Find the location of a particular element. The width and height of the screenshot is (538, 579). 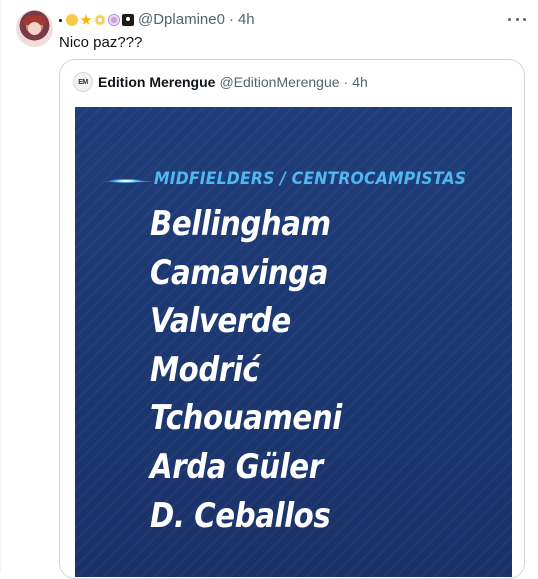

tweet-header: @Dplamine0 · 4h is located at coordinates (157, 20).